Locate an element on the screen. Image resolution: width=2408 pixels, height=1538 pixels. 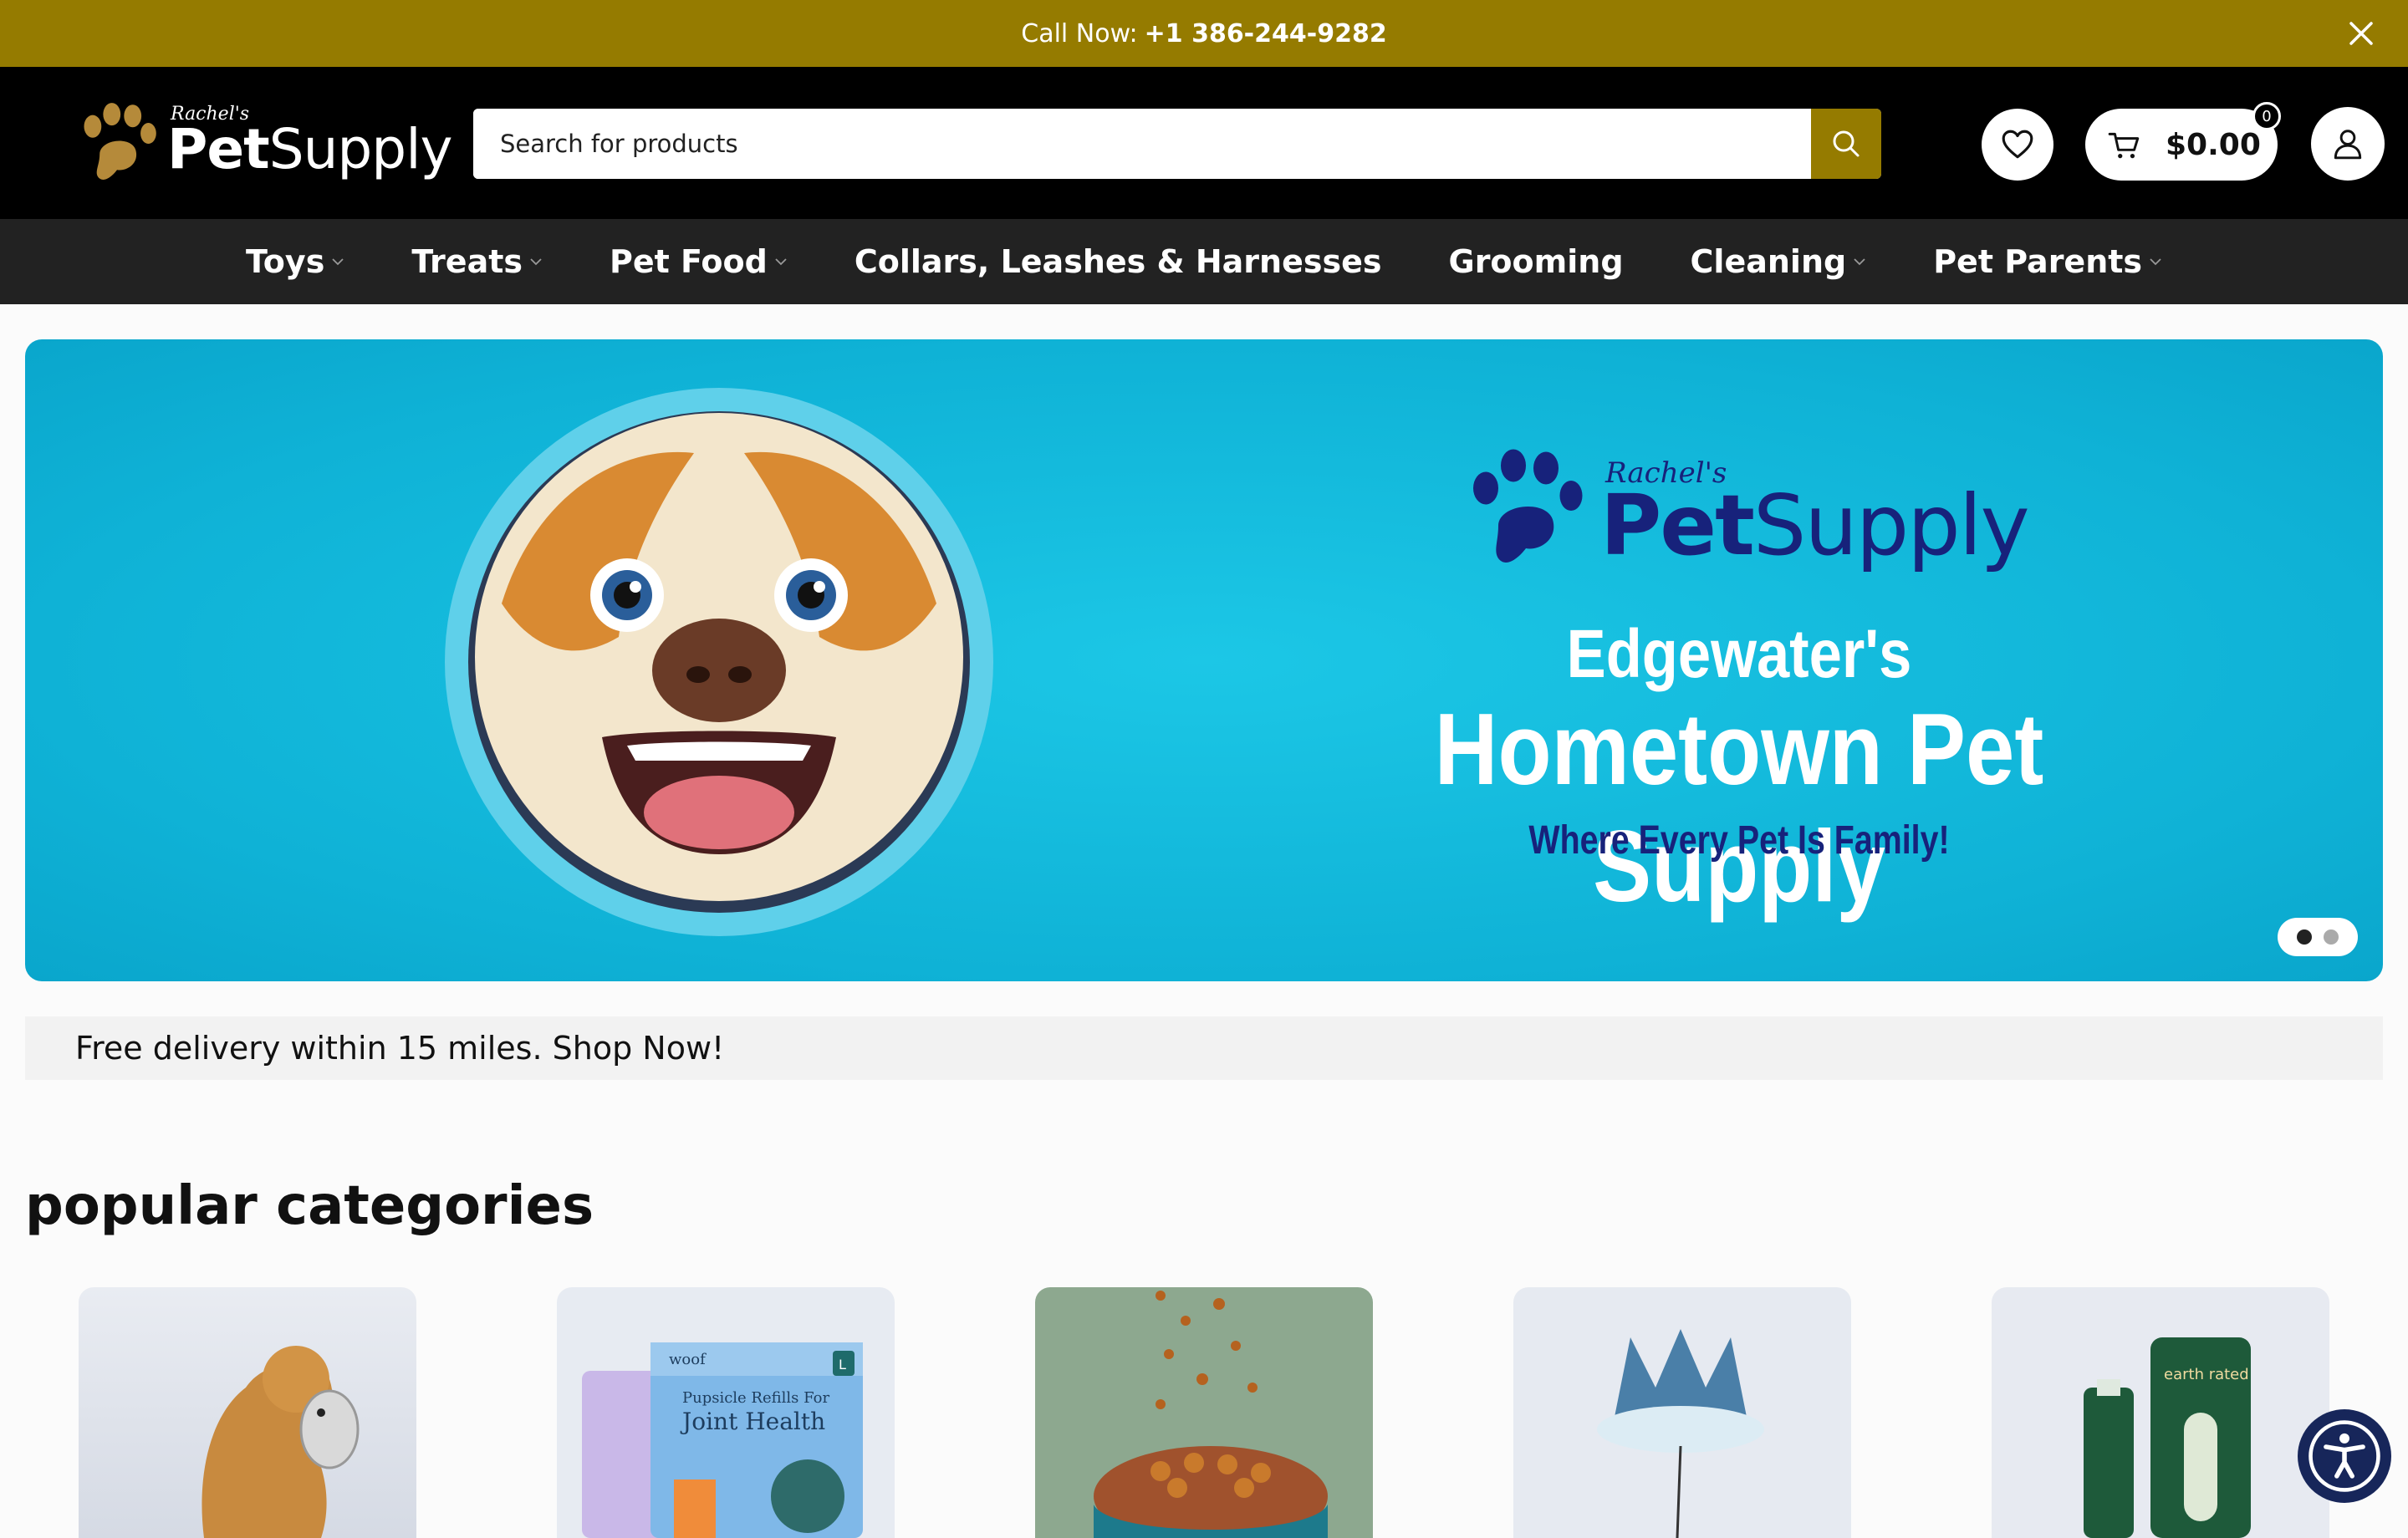
package-brand: woof is located at coordinates (688, 1360).